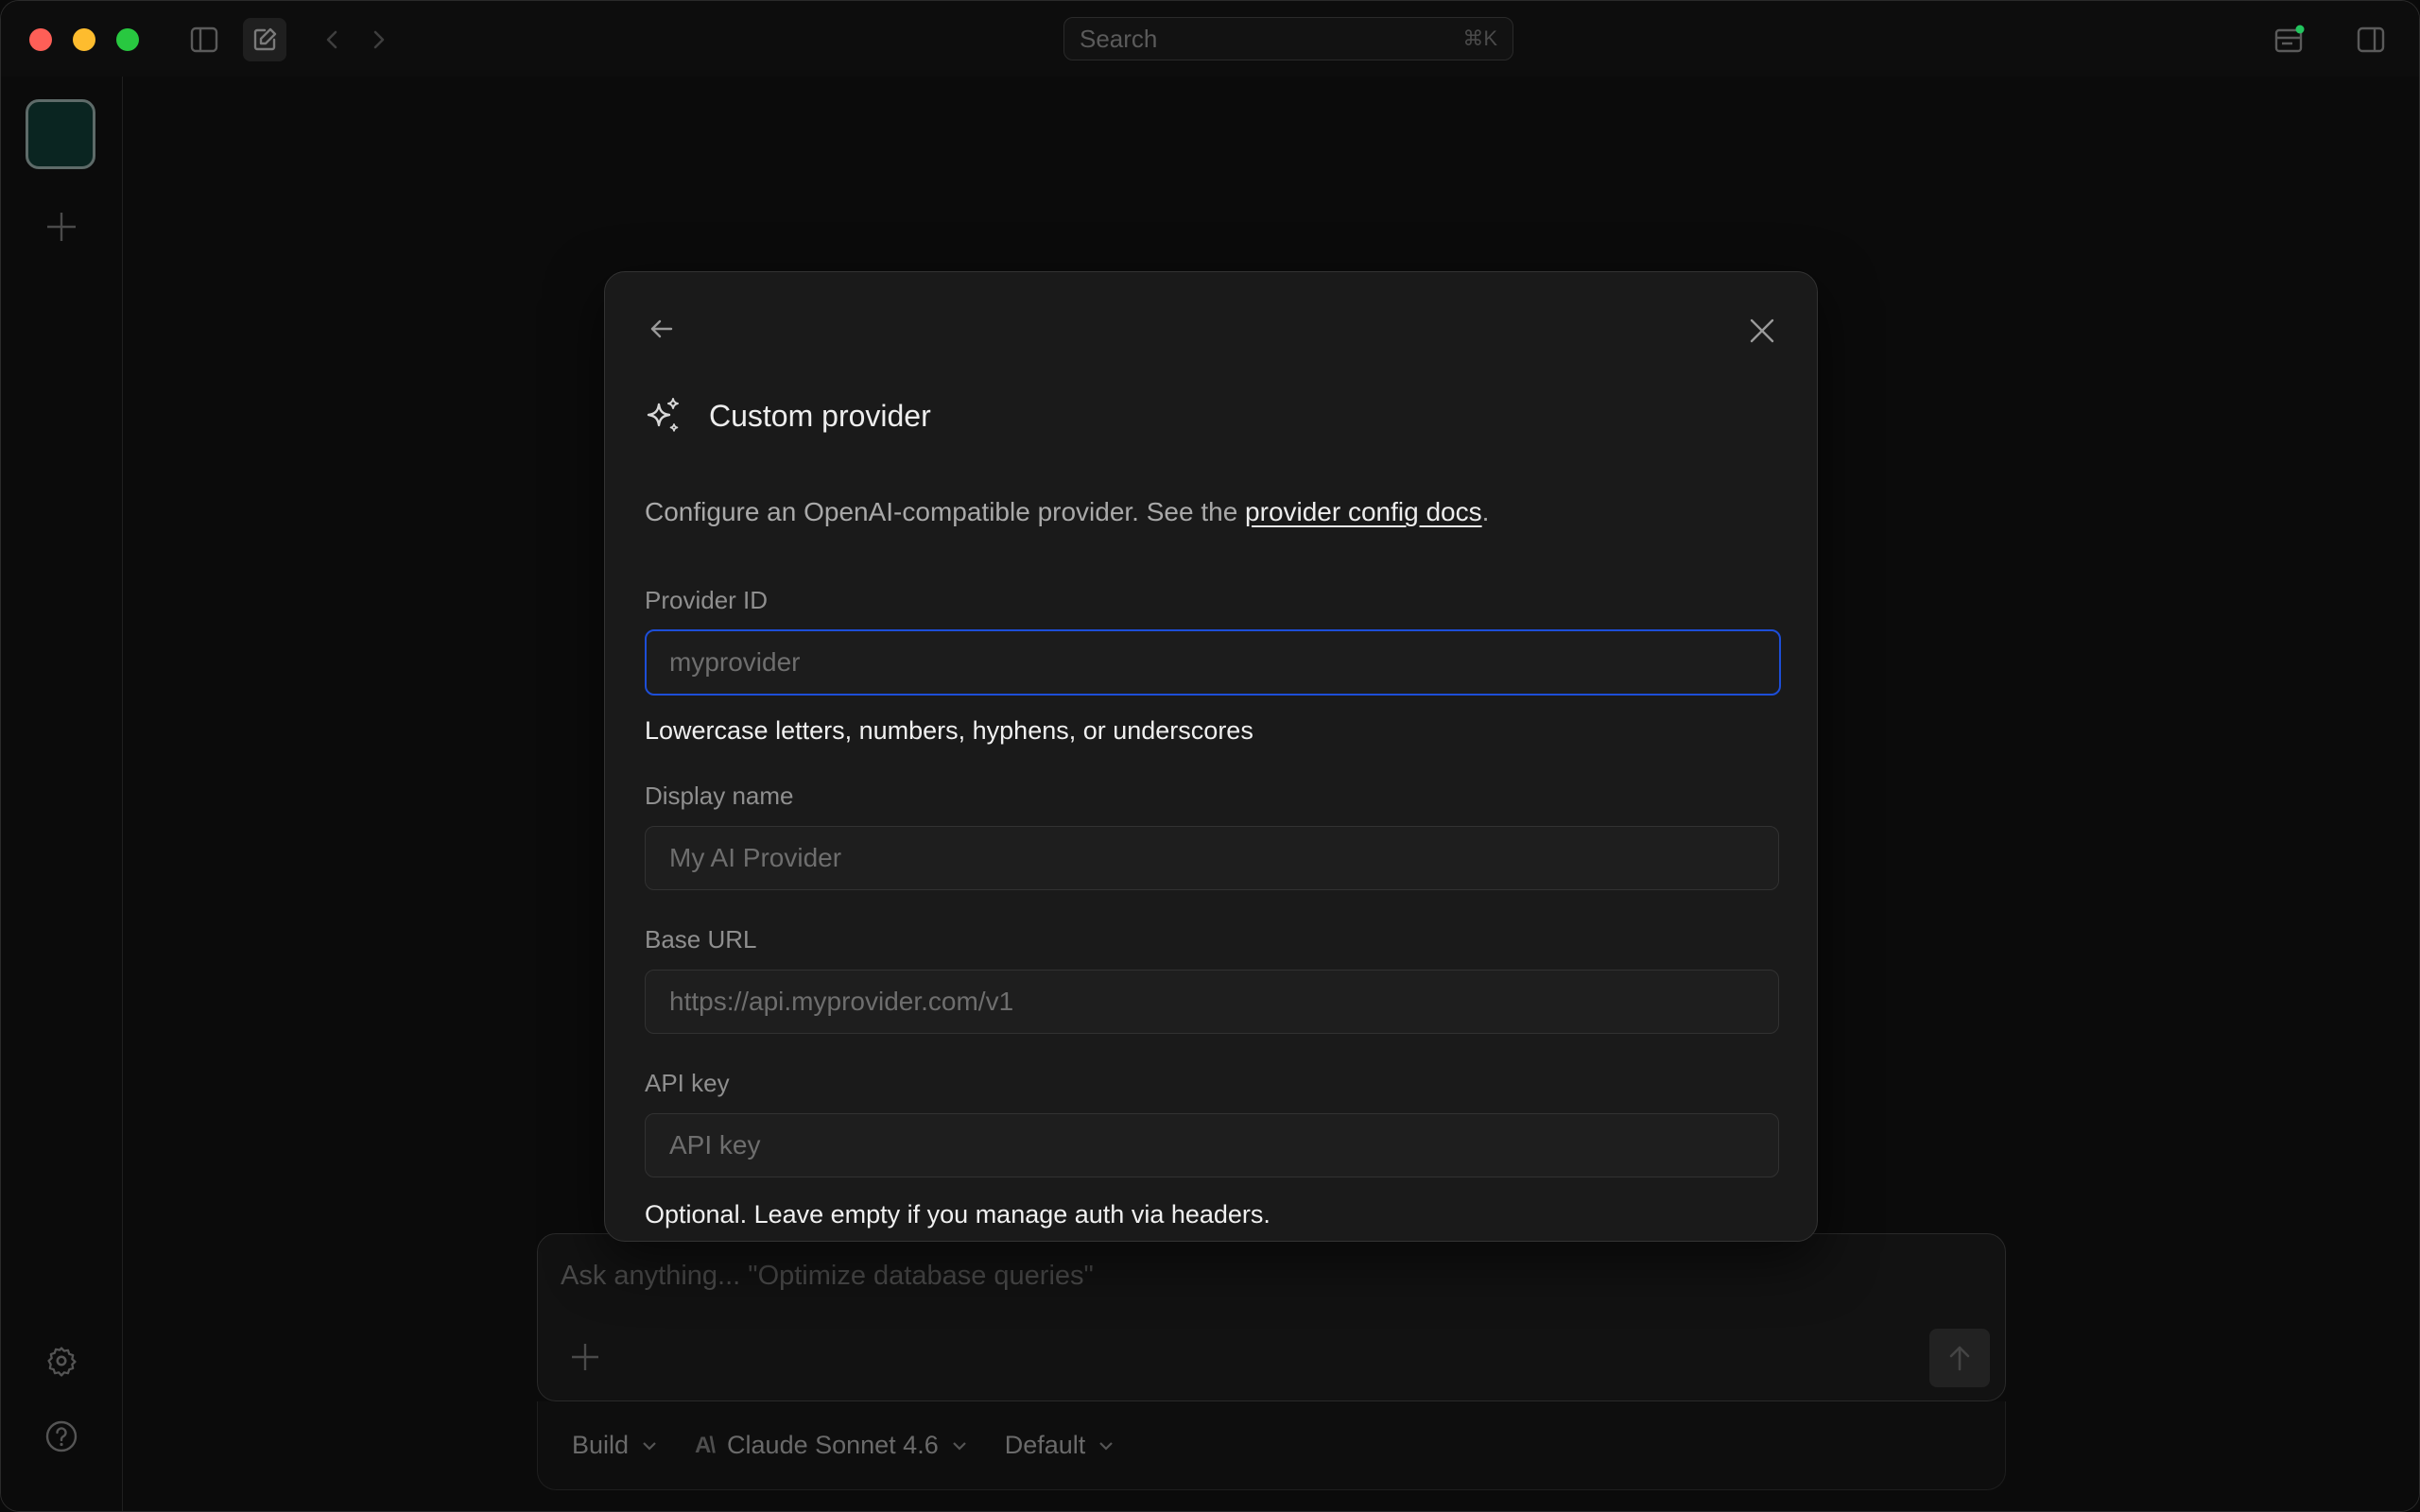 This screenshot has width=2420, height=1512. I want to click on new-chat-icon, so click(265, 39).